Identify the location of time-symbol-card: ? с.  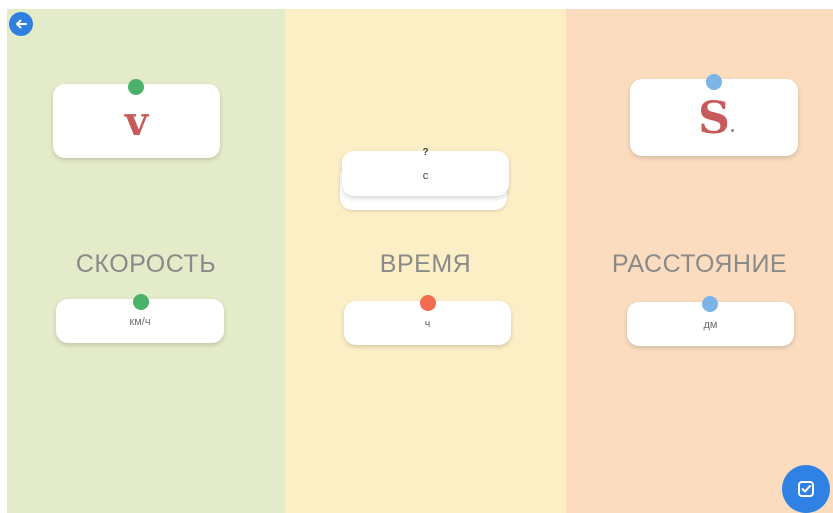
(425, 171).